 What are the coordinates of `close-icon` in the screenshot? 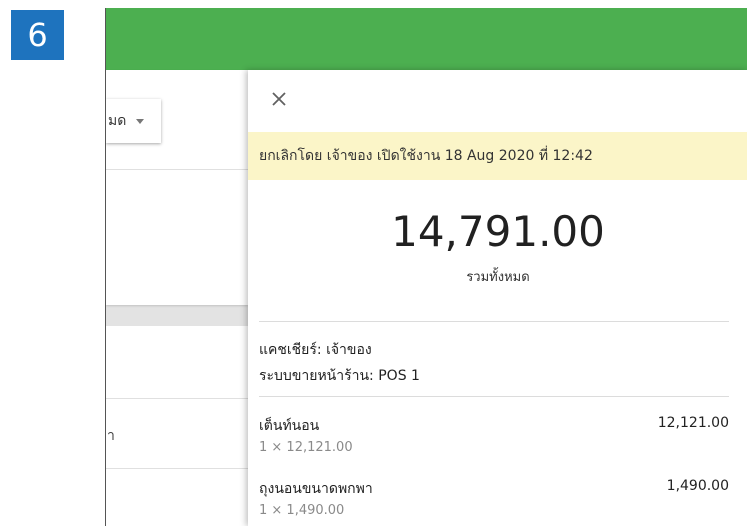 It's located at (279, 99).